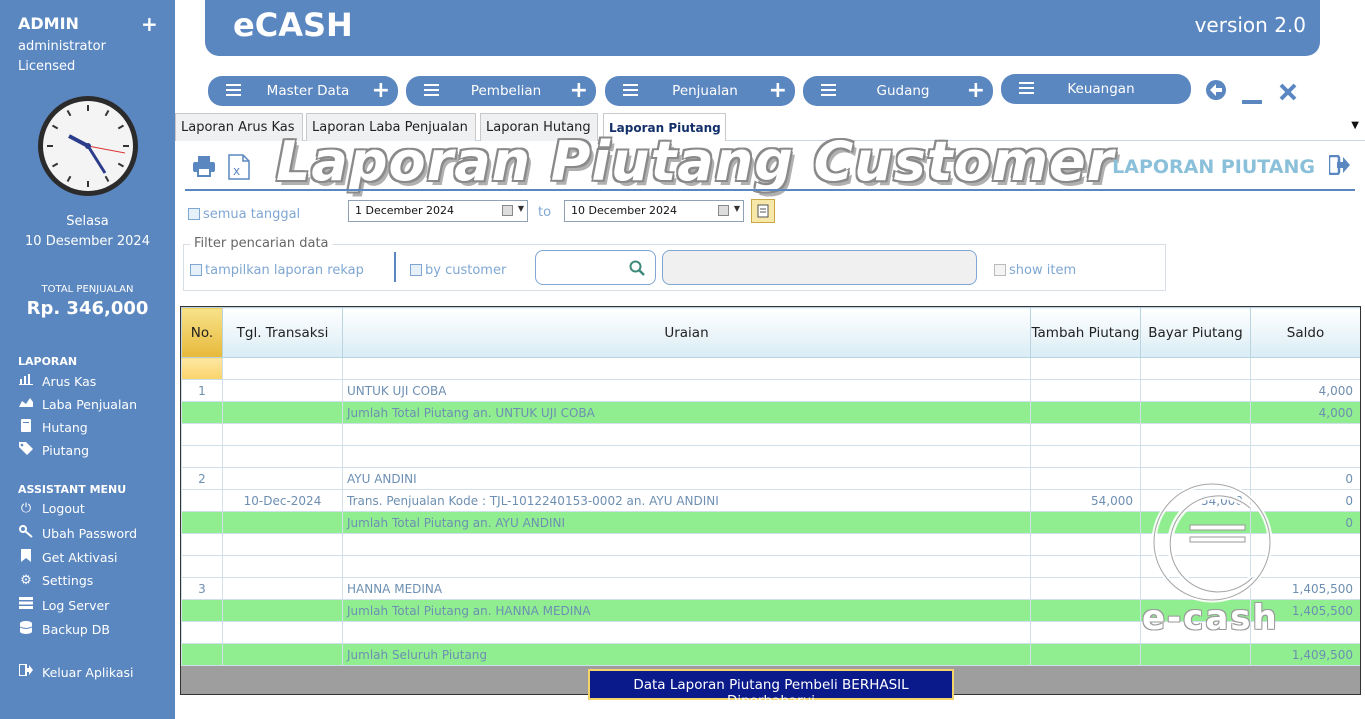  I want to click on table-row: 1 UNTUK UJI COBA 4,000, so click(770, 390).